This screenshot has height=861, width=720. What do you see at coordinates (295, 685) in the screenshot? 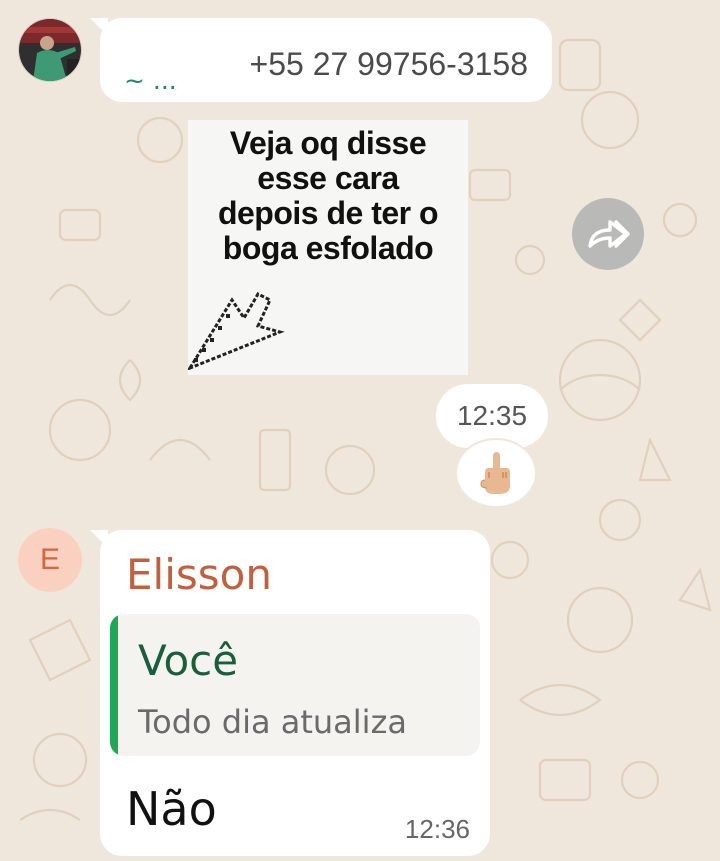
I see `quoted-message: Você Todo dia atualiza` at bounding box center [295, 685].